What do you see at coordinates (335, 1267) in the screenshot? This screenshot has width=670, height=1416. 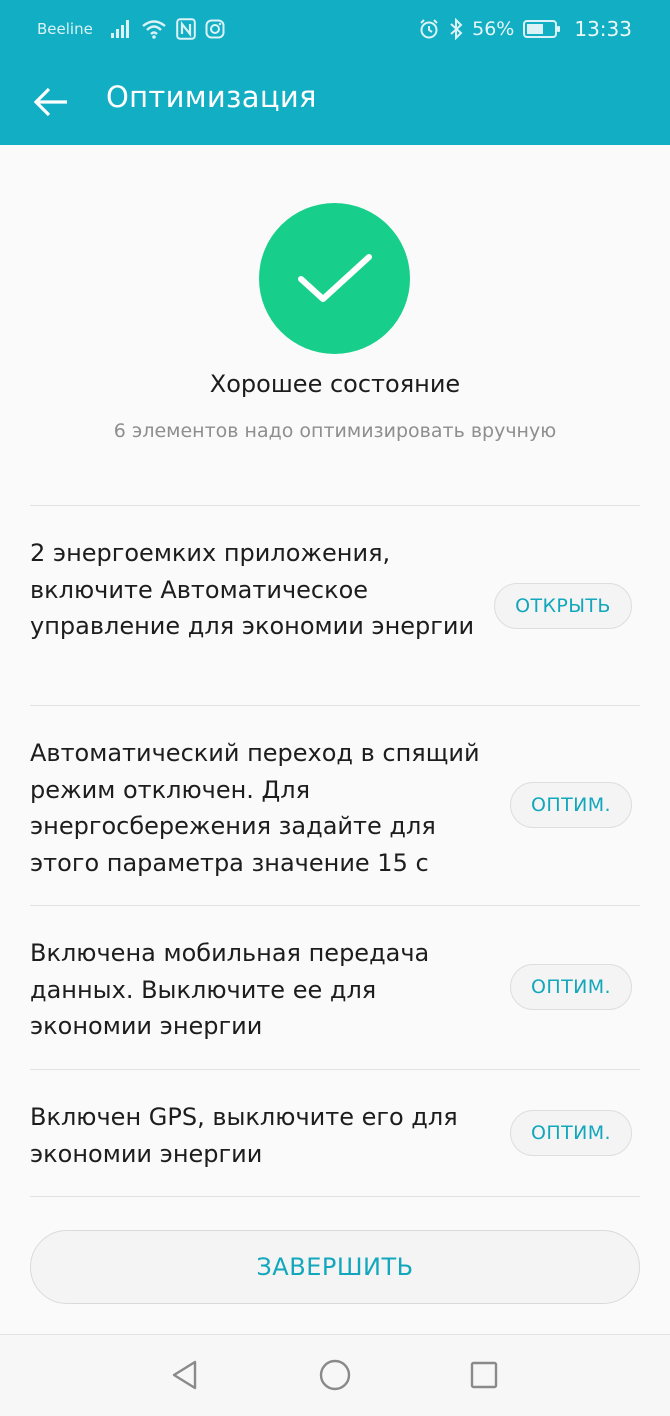 I see `finish-button: ЗАВЕРШИТЬ` at bounding box center [335, 1267].